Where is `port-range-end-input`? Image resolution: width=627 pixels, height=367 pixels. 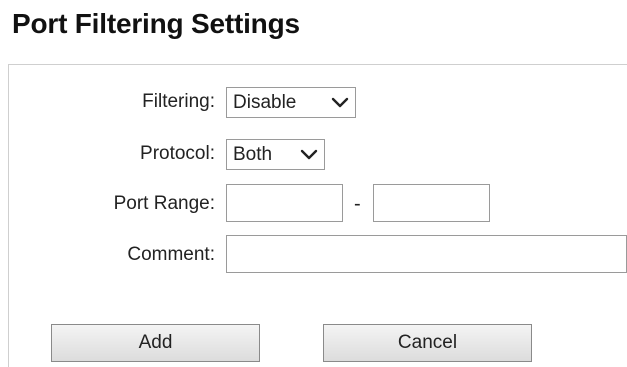
port-range-end-input is located at coordinates (431, 203).